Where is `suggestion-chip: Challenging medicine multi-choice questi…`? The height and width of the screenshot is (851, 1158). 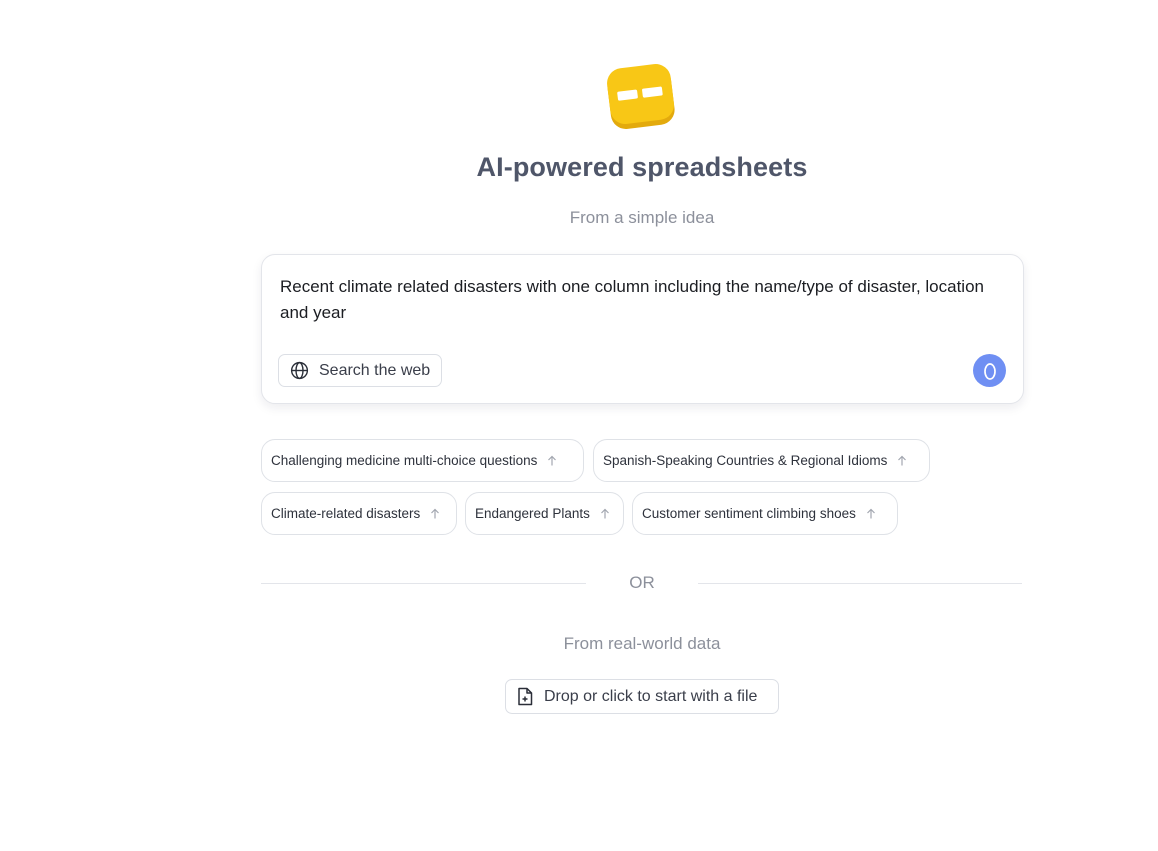 suggestion-chip: Challenging medicine multi-choice questi… is located at coordinates (422, 460).